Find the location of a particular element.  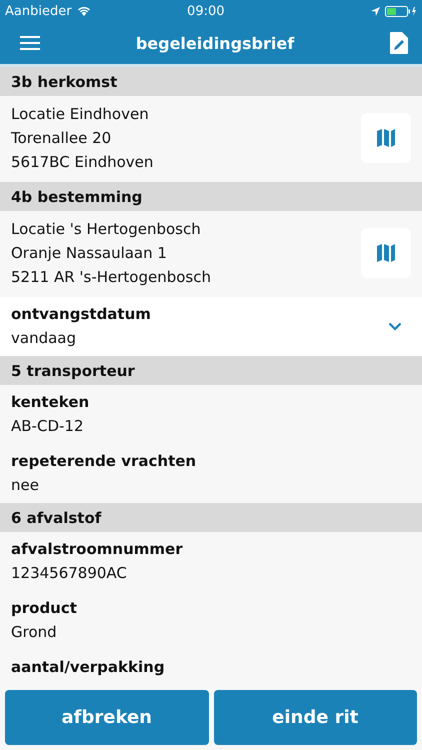

field-value: nee is located at coordinates (25, 485).